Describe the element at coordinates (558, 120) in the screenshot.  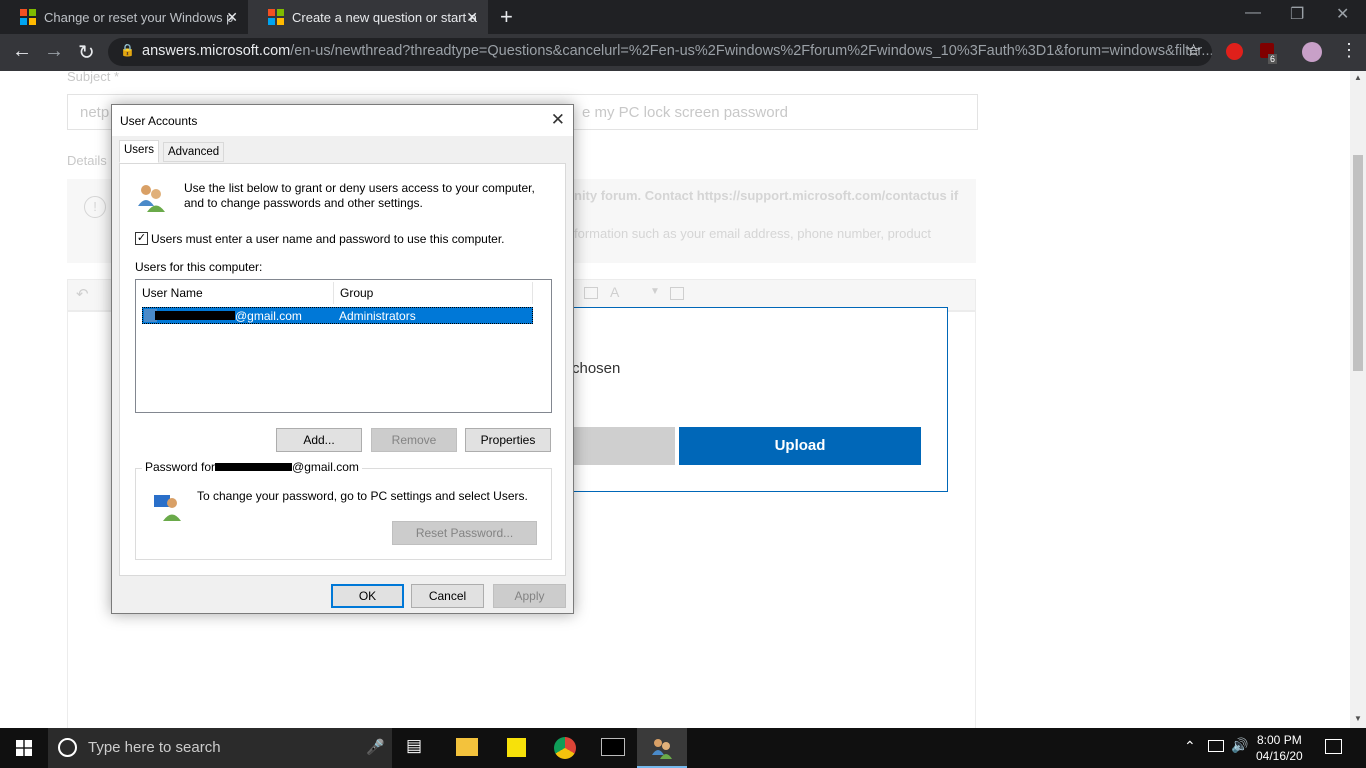
I see `close-icon: ✕` at that location.